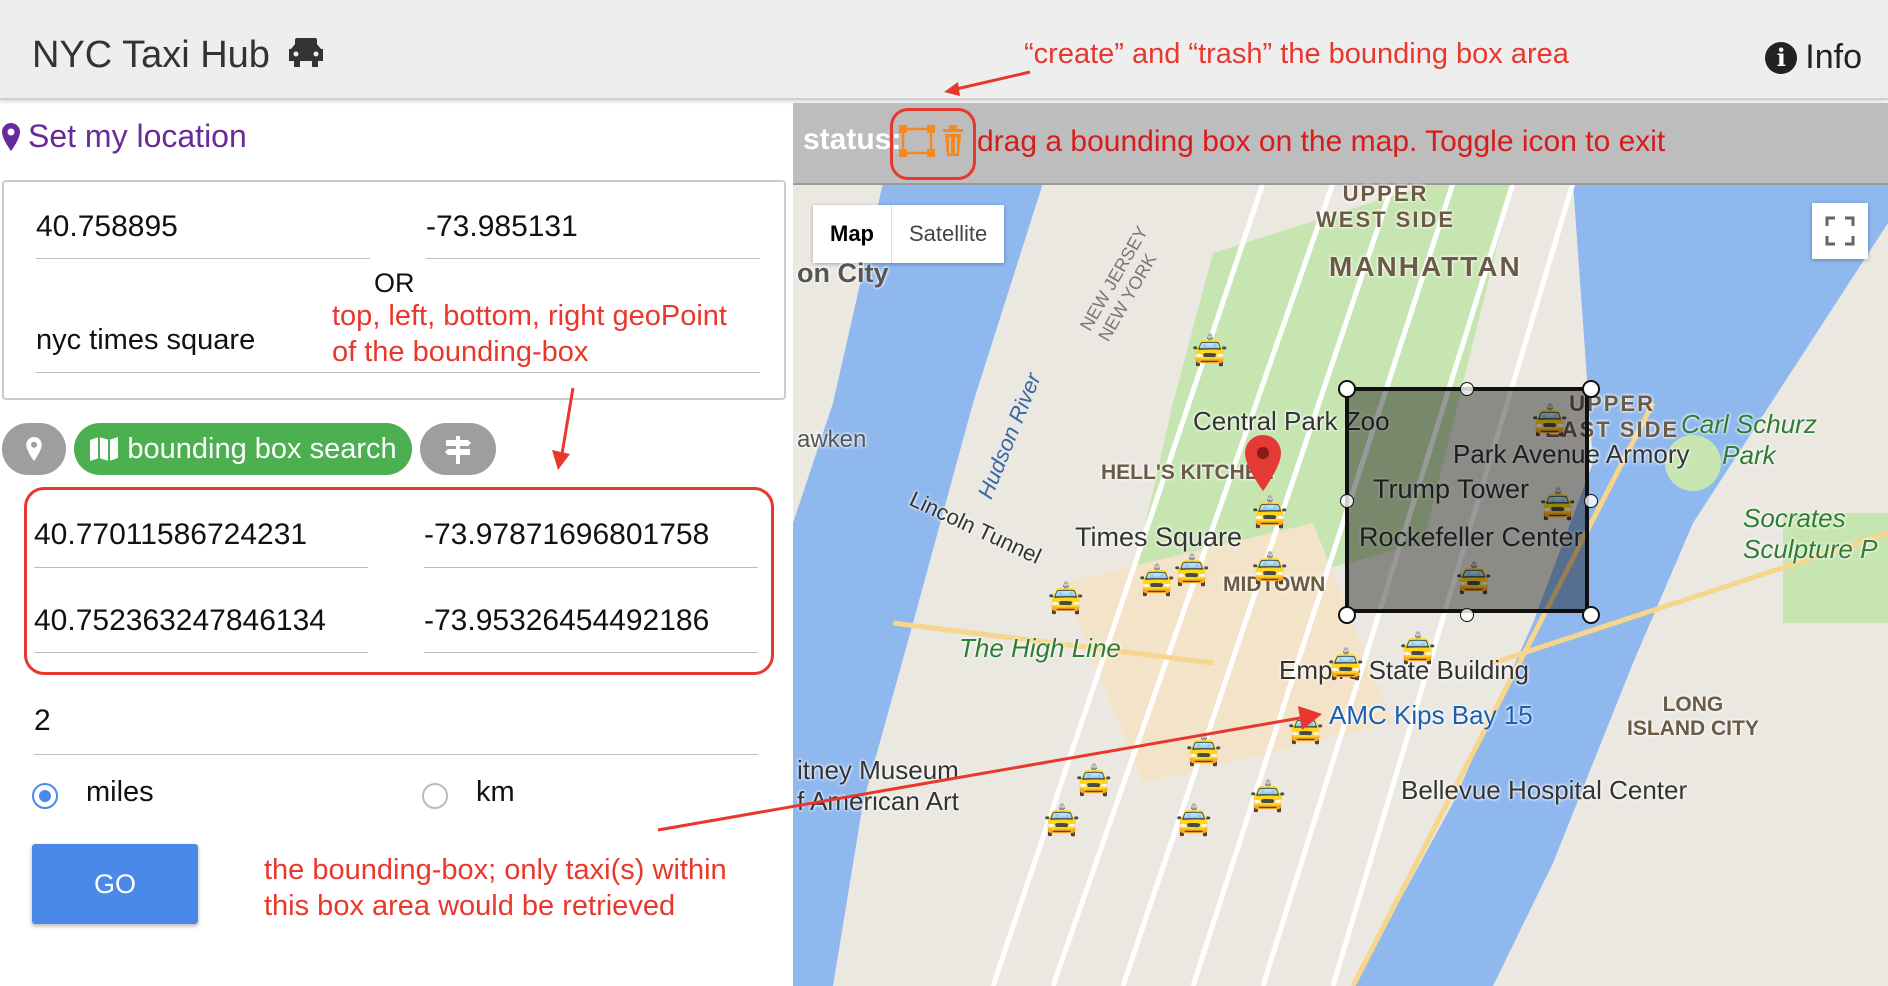  I want to click on annotation-arrow-bbox, so click(989, 769).